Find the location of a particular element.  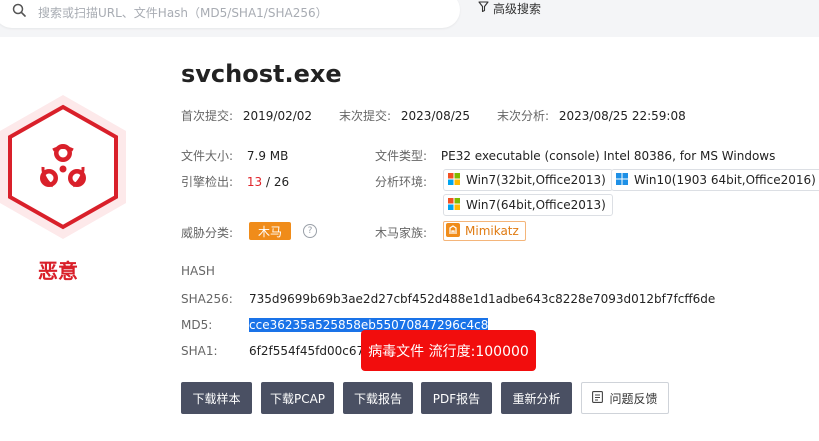

first-submit-value: 2019/02/02 is located at coordinates (277, 116).